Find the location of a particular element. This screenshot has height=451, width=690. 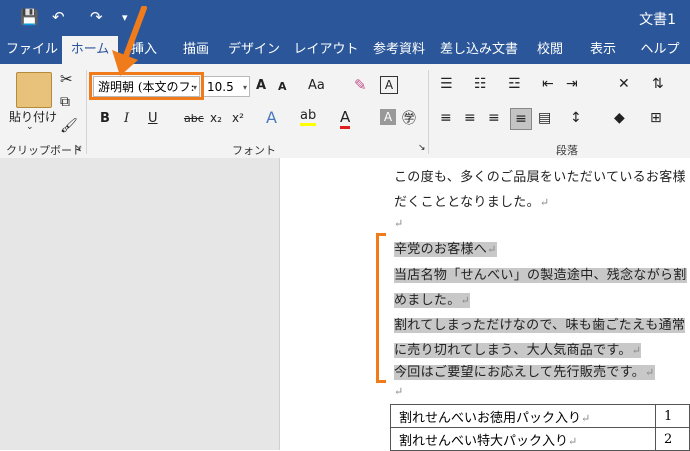

selected-line: 今回はご要望にお応えして先行販売です。↵ is located at coordinates (524, 370).